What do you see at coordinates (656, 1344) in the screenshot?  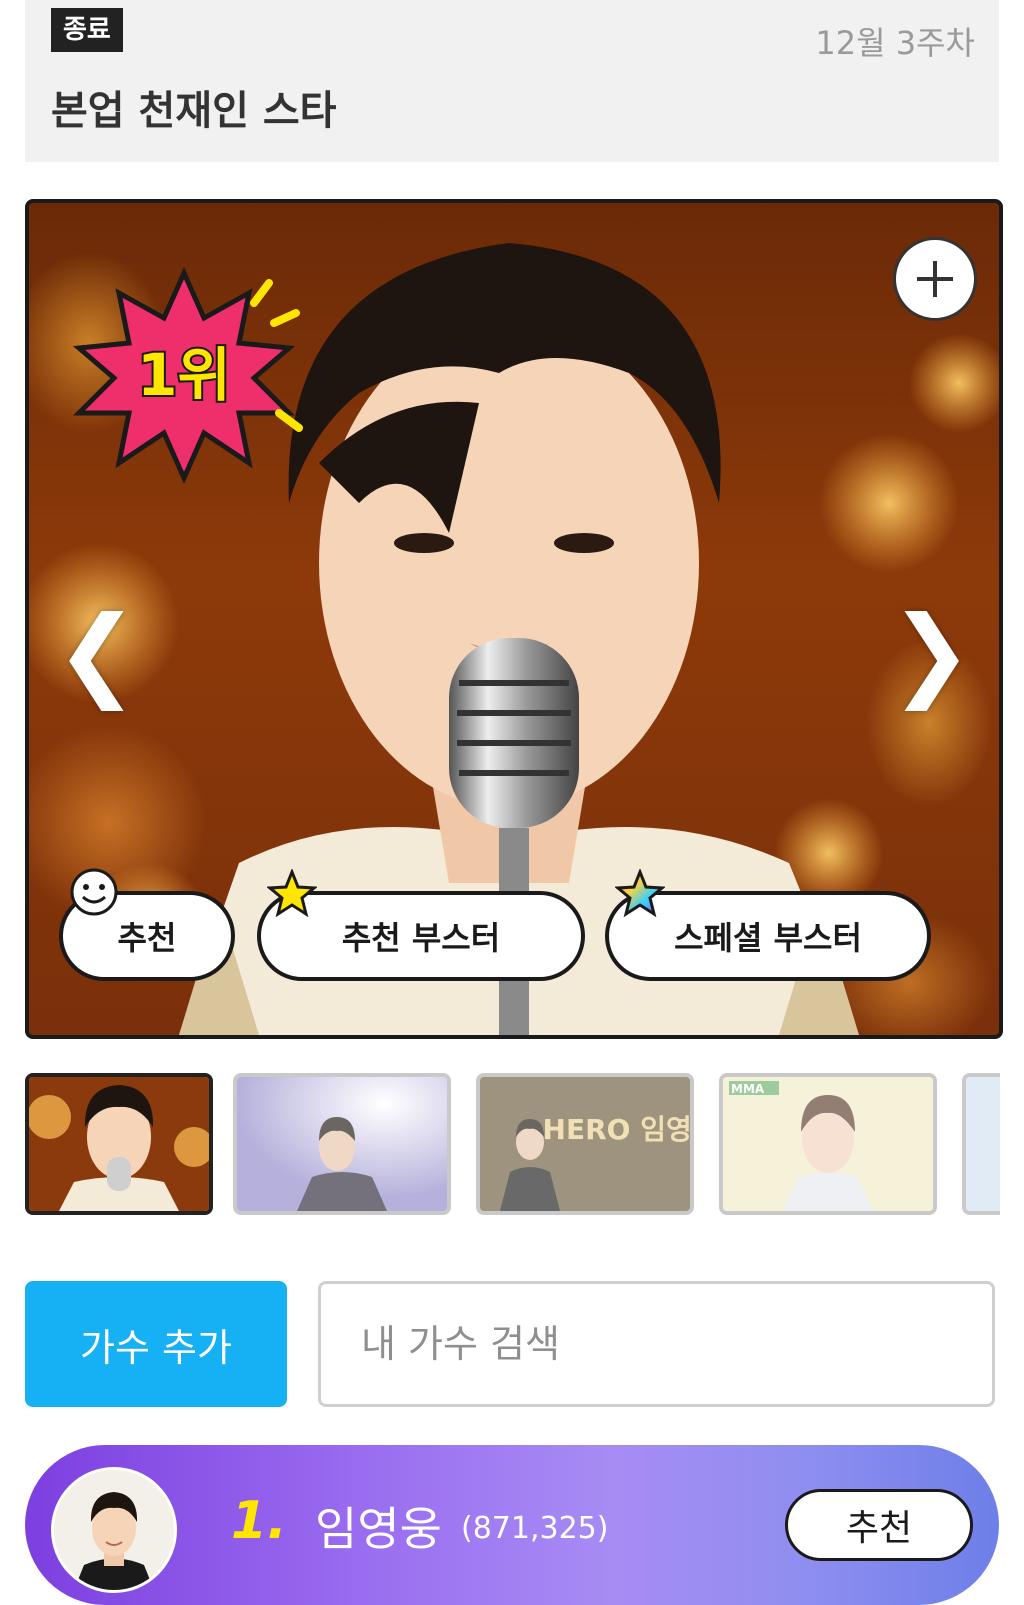 I see `singer-search-input` at bounding box center [656, 1344].